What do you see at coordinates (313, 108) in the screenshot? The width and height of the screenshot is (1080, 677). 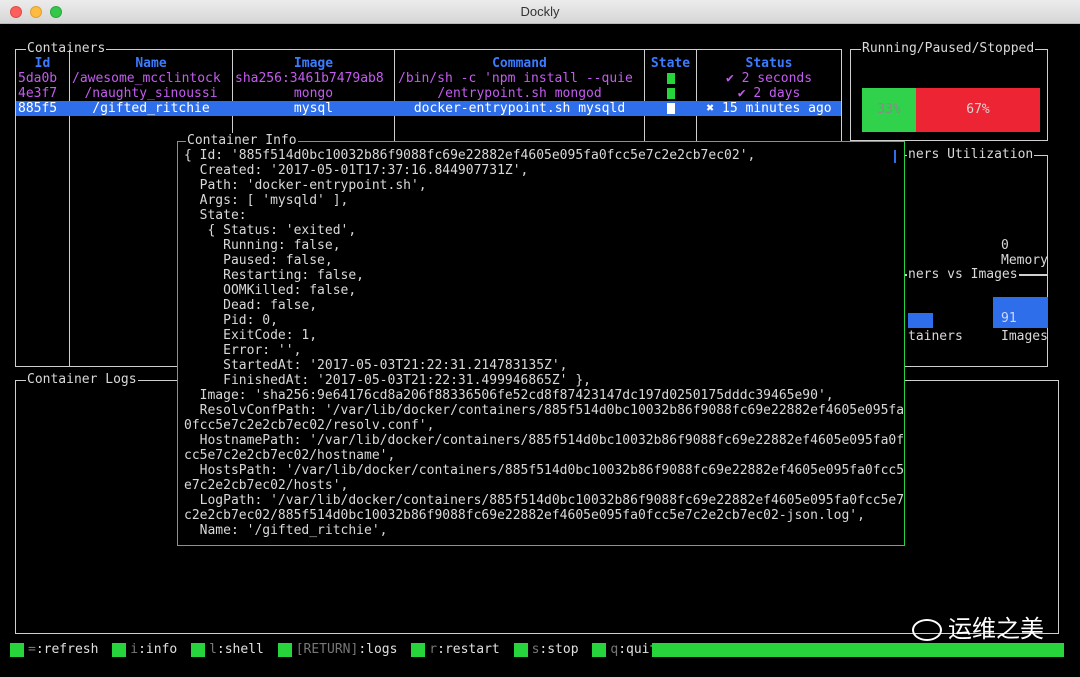 I see `cell-image: mysql` at bounding box center [313, 108].